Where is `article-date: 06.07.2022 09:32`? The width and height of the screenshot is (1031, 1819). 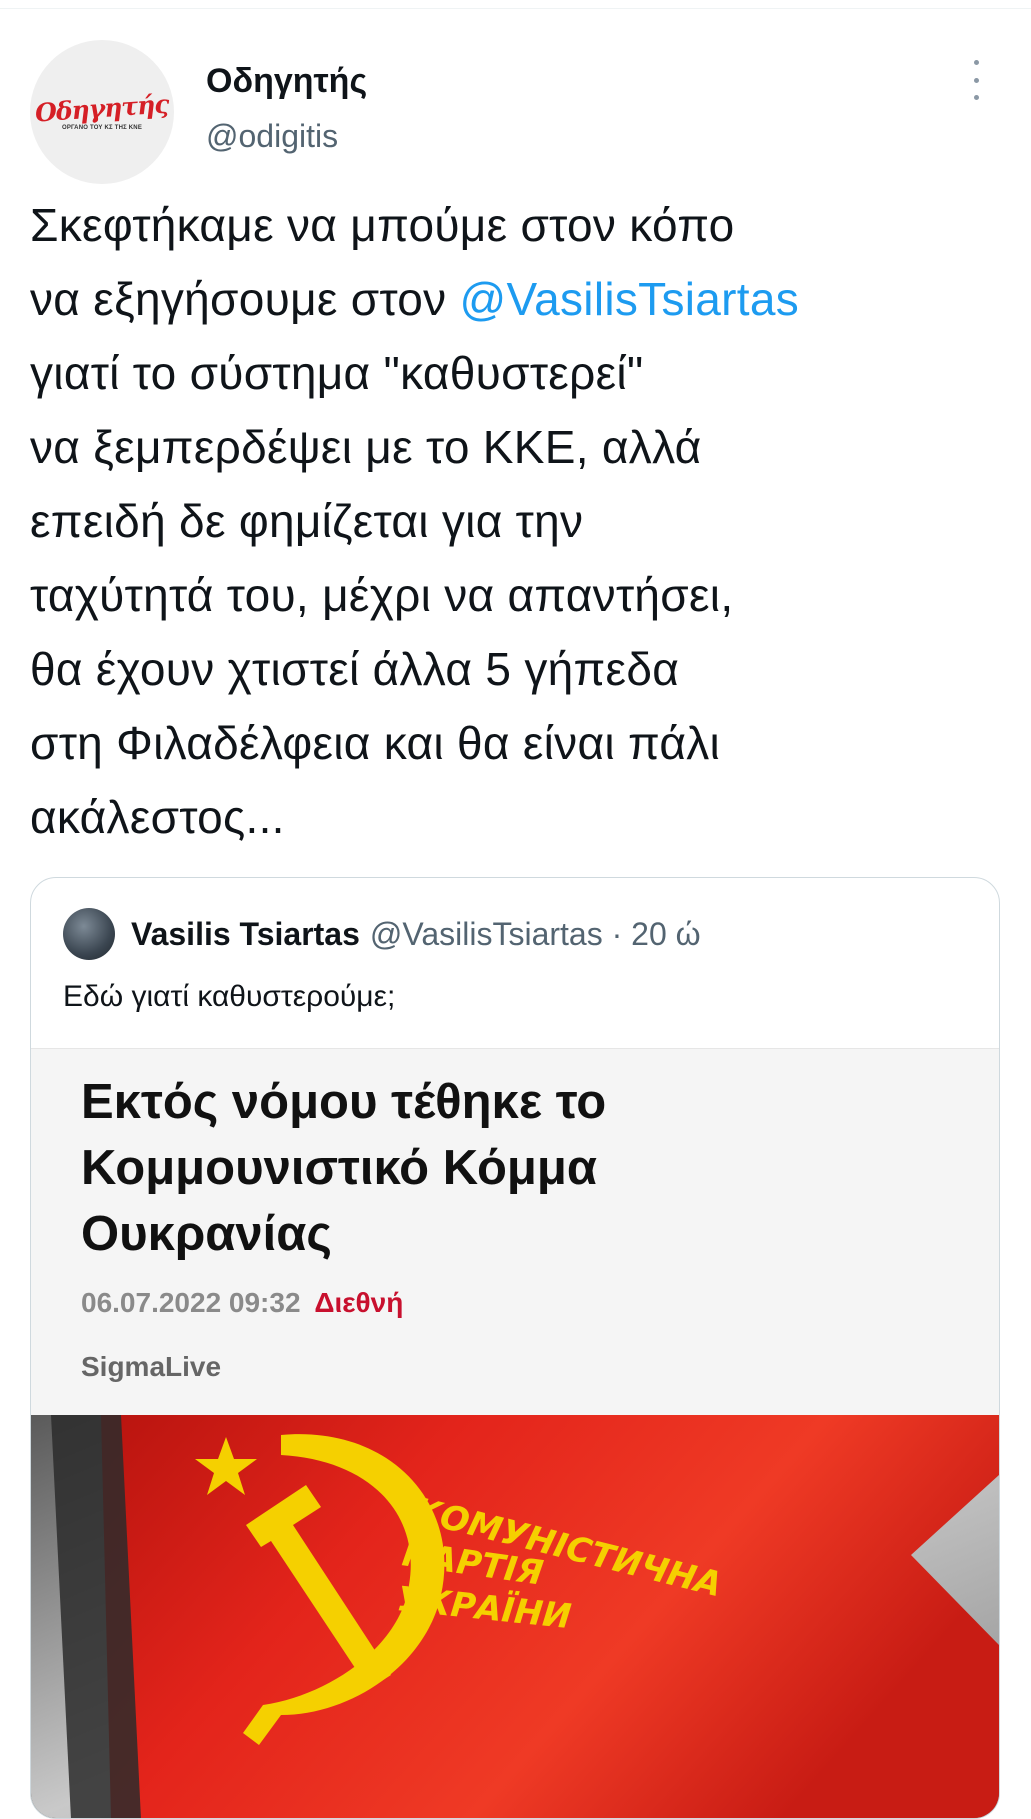 article-date: 06.07.2022 09:32 is located at coordinates (191, 1302).